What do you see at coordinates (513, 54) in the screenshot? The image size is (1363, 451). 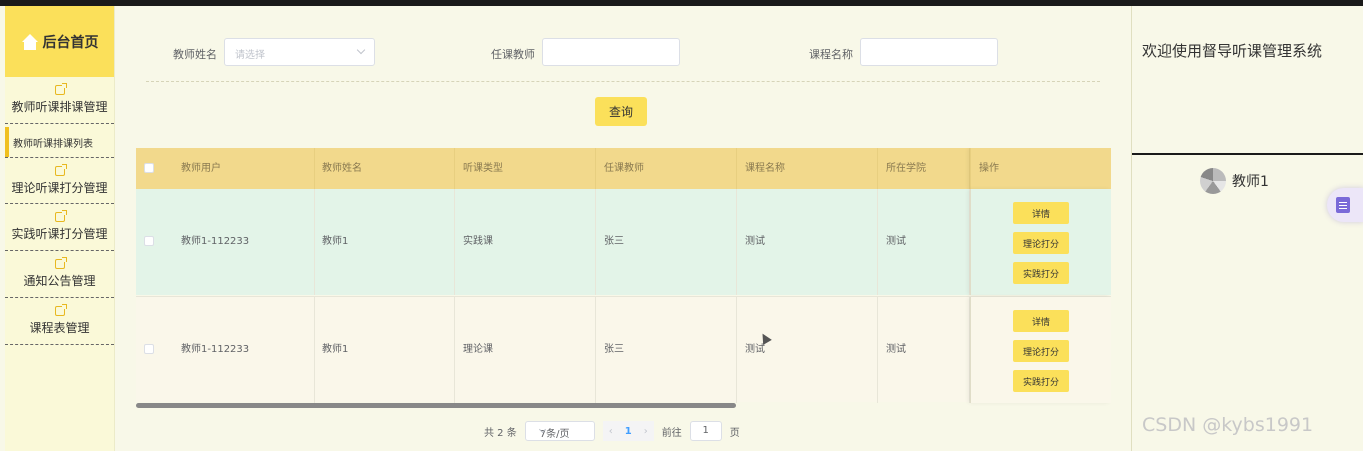 I see `lecturer-label: 任课教师` at bounding box center [513, 54].